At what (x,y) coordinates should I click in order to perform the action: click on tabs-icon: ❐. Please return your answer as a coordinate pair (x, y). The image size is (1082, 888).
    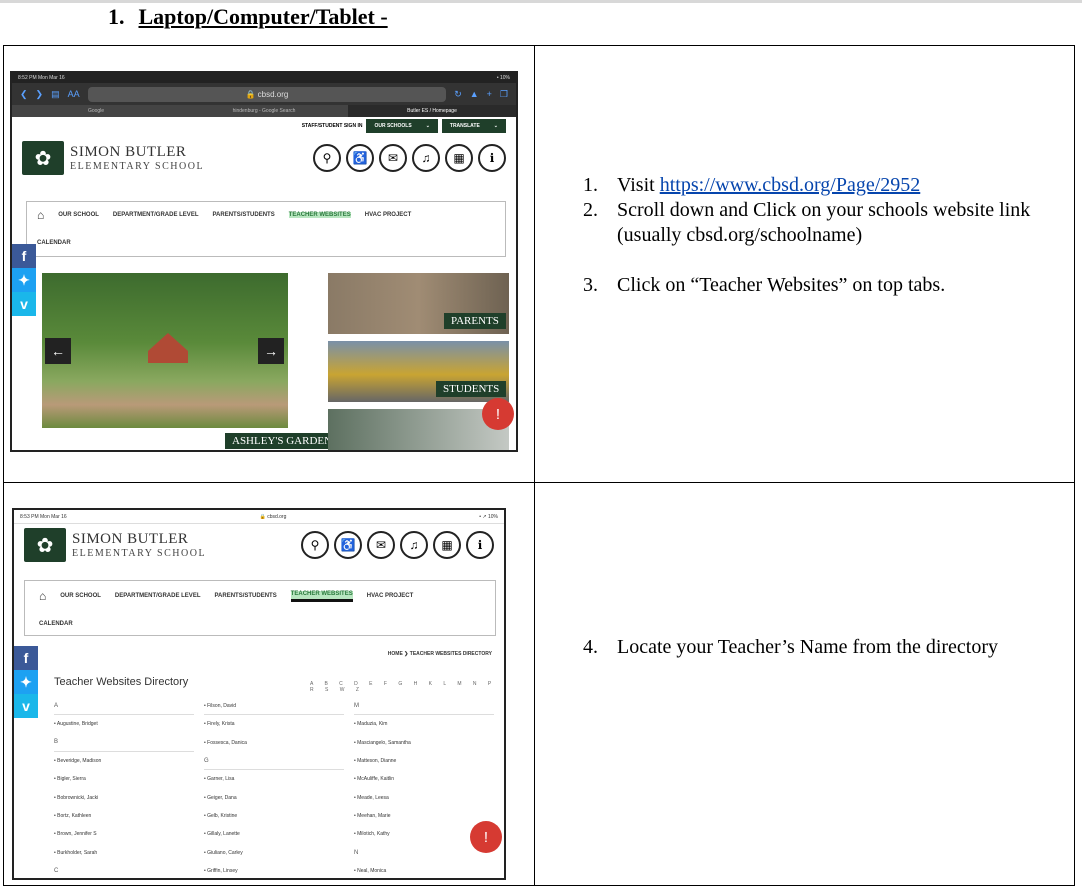
    Looking at the image, I should click on (503, 93).